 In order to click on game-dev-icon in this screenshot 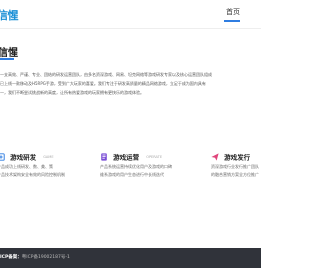, I will do `click(2, 156)`.